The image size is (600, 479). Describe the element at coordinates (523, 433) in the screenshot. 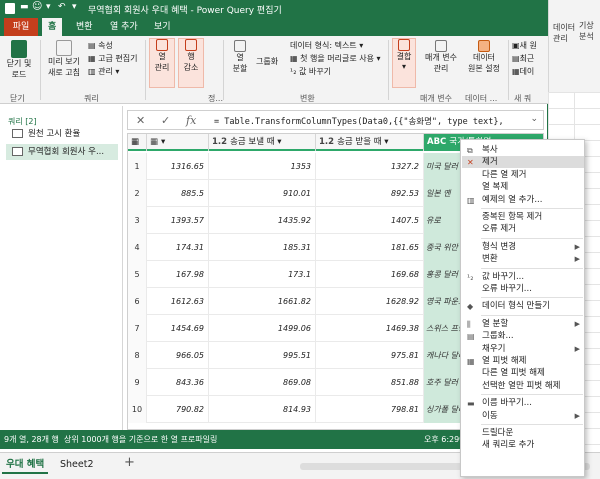

I see `menu-item: 드릴다운` at that location.